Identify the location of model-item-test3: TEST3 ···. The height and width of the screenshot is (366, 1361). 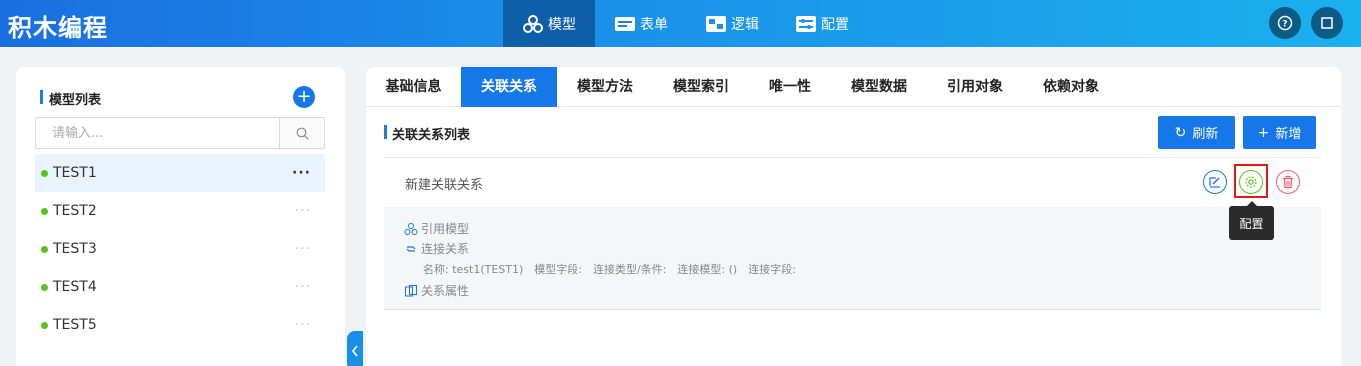
(180, 249).